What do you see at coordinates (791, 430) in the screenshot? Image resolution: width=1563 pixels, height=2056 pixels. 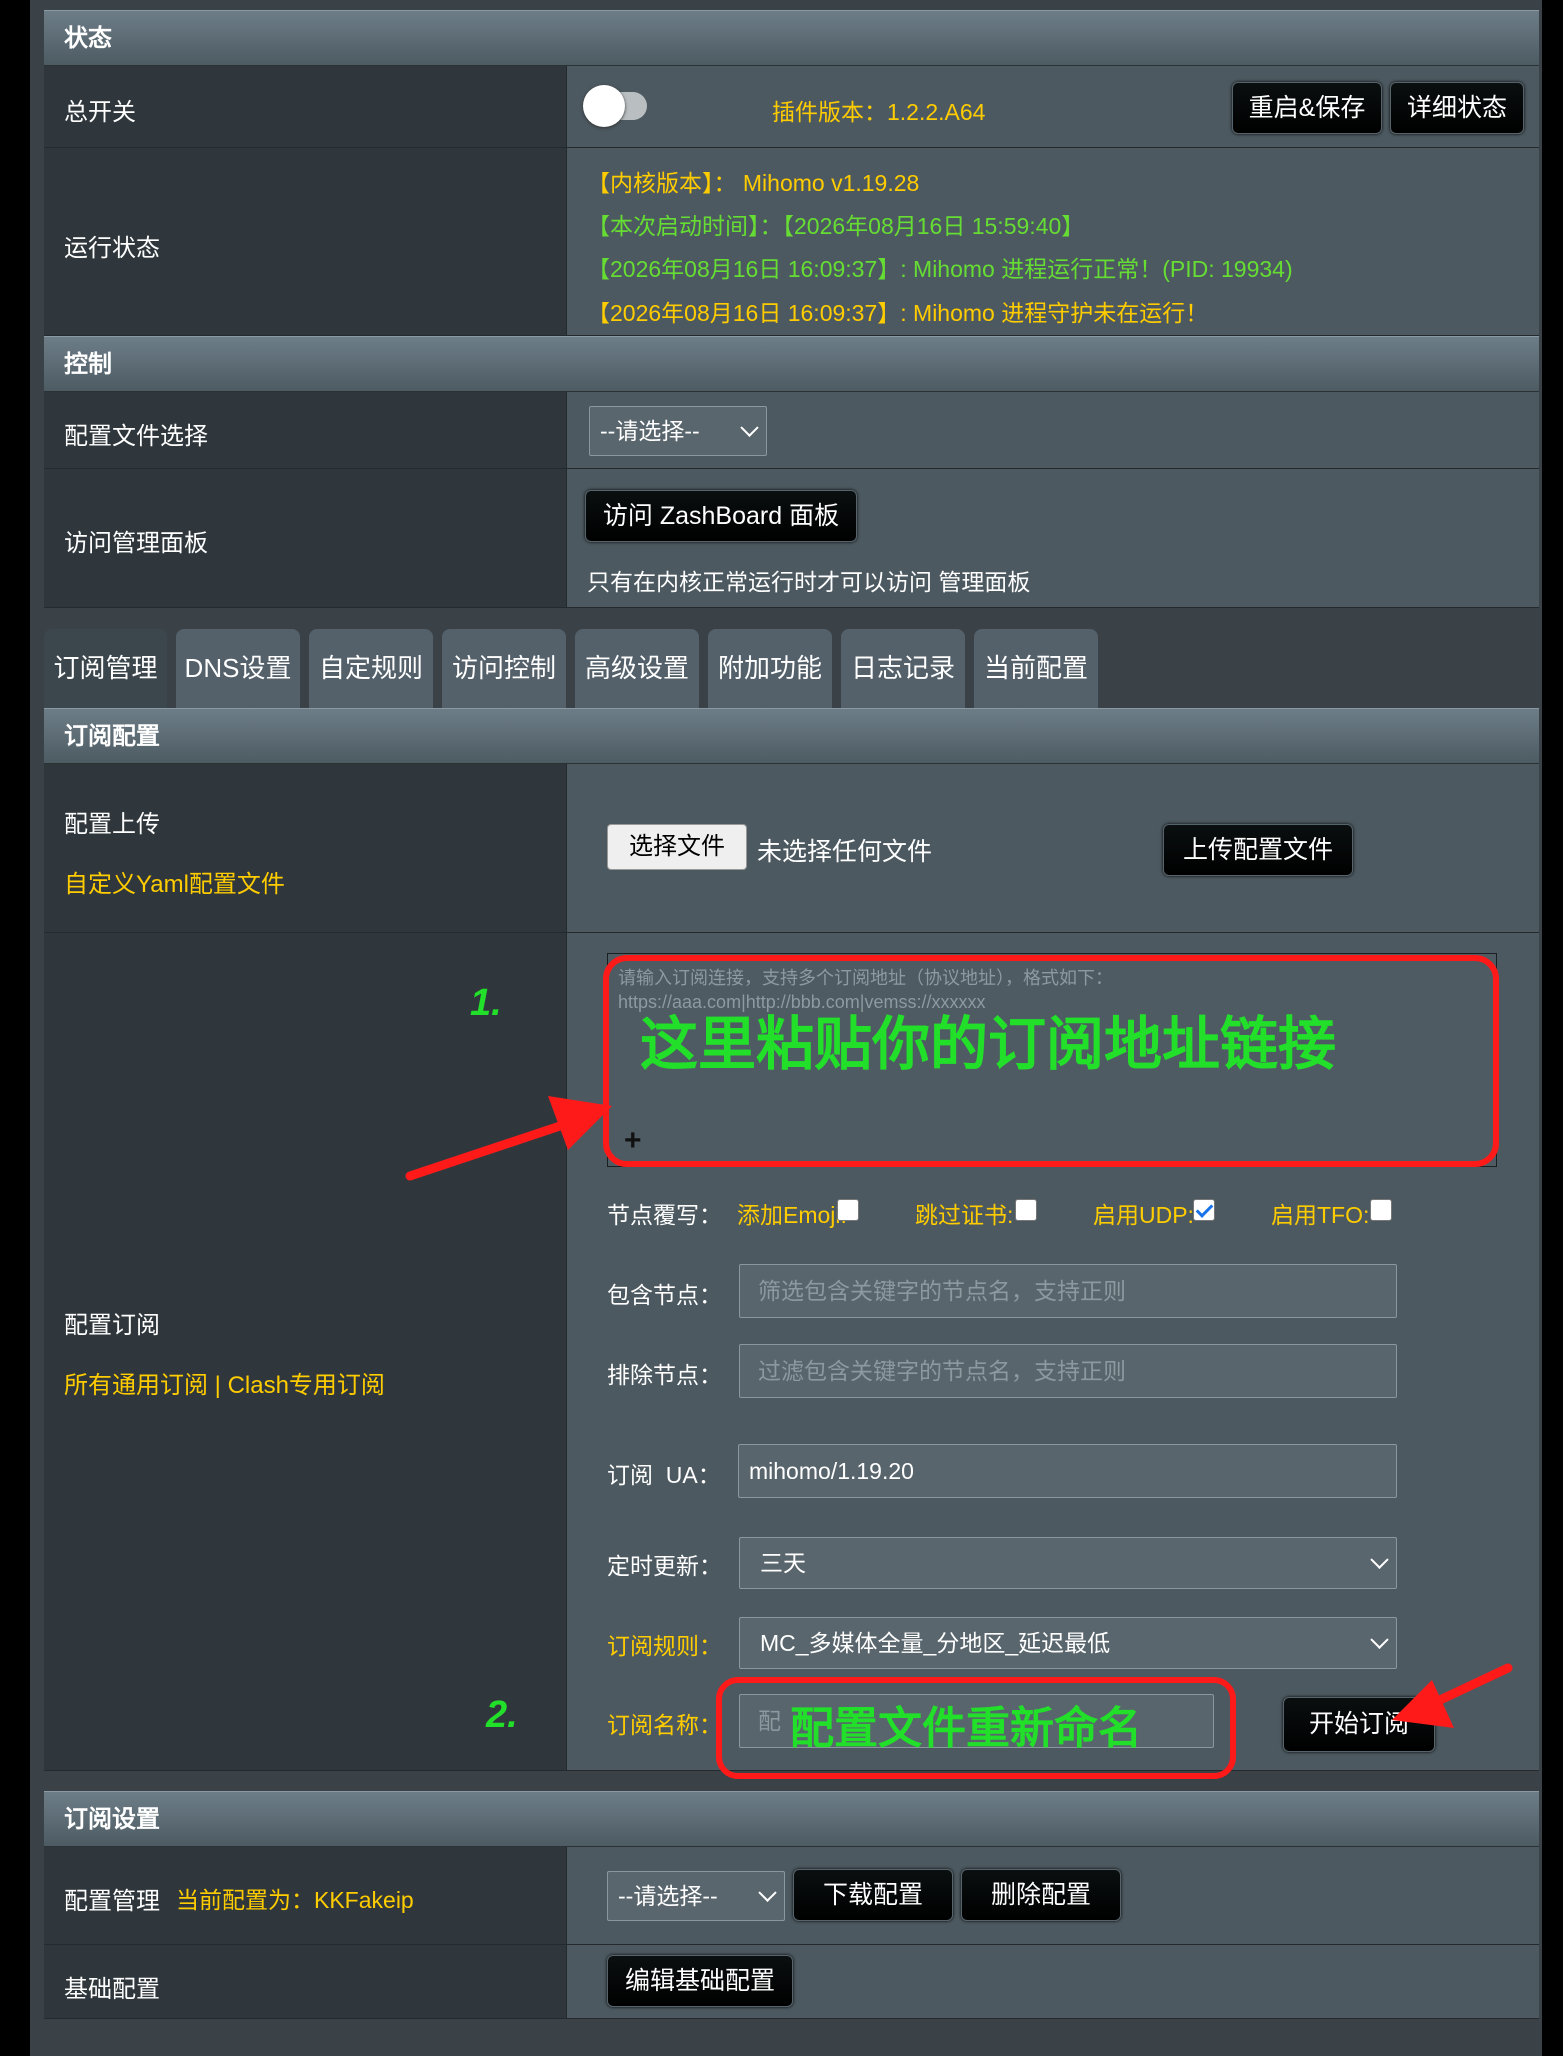 I see `config-select-row: 配置文件选择 --请选择--` at bounding box center [791, 430].